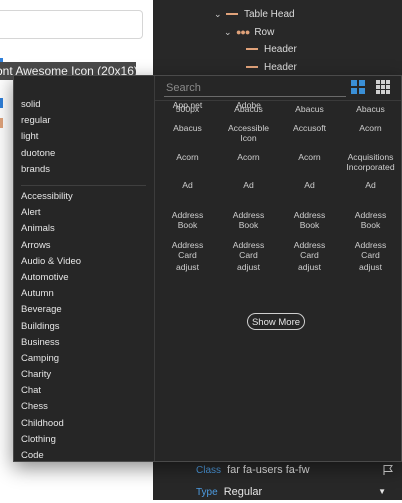 This screenshot has height=503, width=402. What do you see at coordinates (84, 137) in the screenshot?
I see `style-item: light` at bounding box center [84, 137].